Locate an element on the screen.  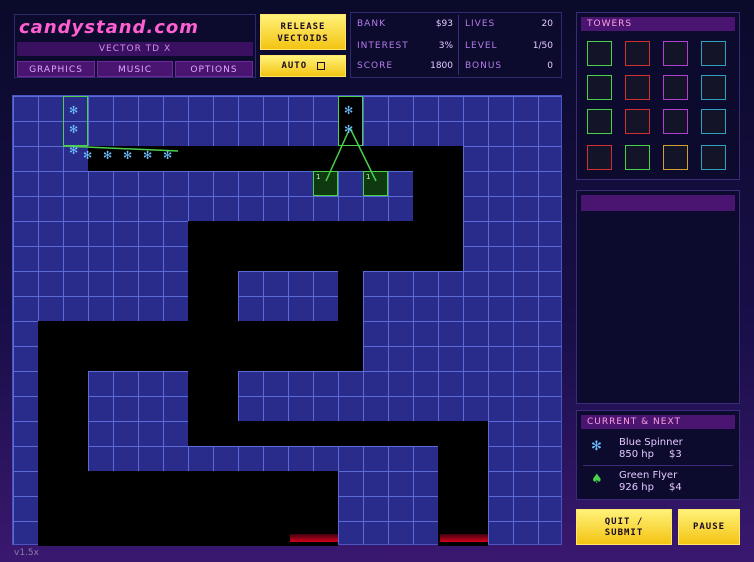
bank-label: BANK is located at coordinates (371, 24).